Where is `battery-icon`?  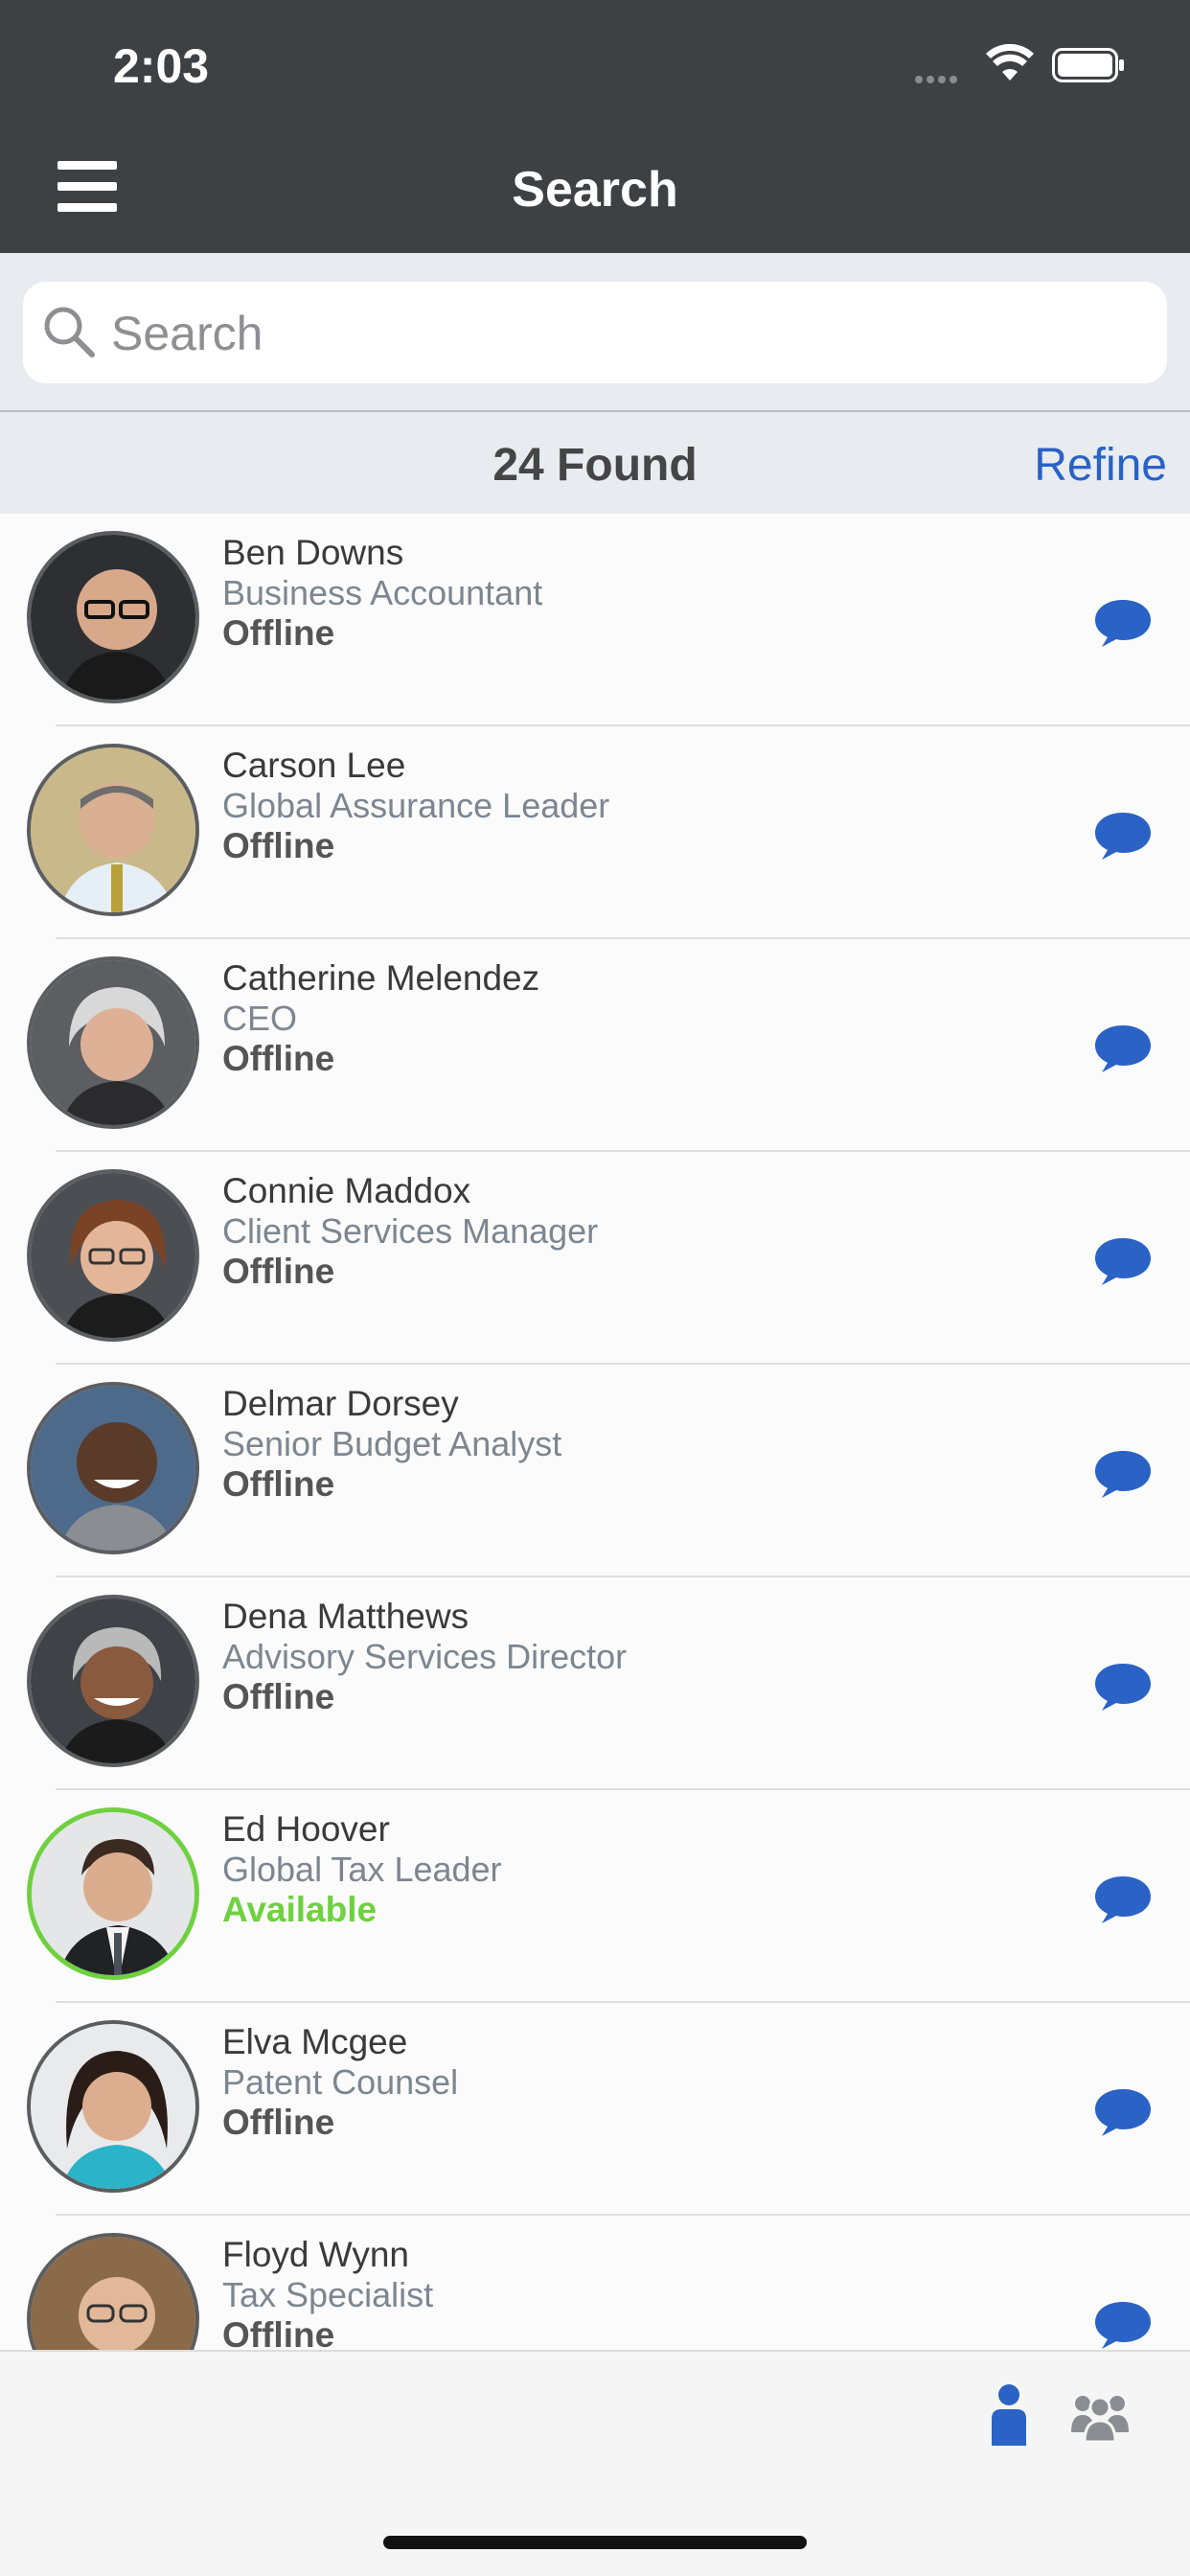 battery-icon is located at coordinates (1088, 65).